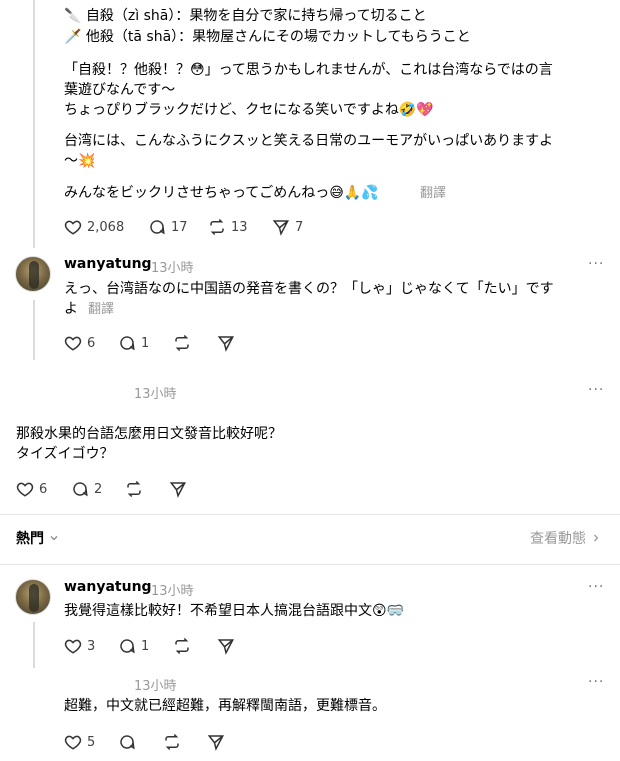  Describe the element at coordinates (309, 289) in the screenshot. I see `reply-text: えっ、台湾語なのに中国語の発音を書くの？「しゃ」じゃなくて「たい」です` at that location.